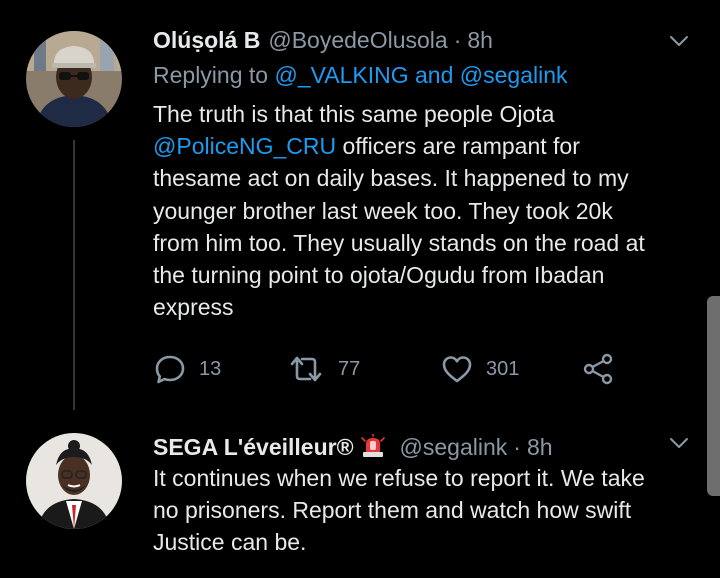 Image resolution: width=720 pixels, height=578 pixels. I want to click on author-handle: @segalink, so click(454, 447).